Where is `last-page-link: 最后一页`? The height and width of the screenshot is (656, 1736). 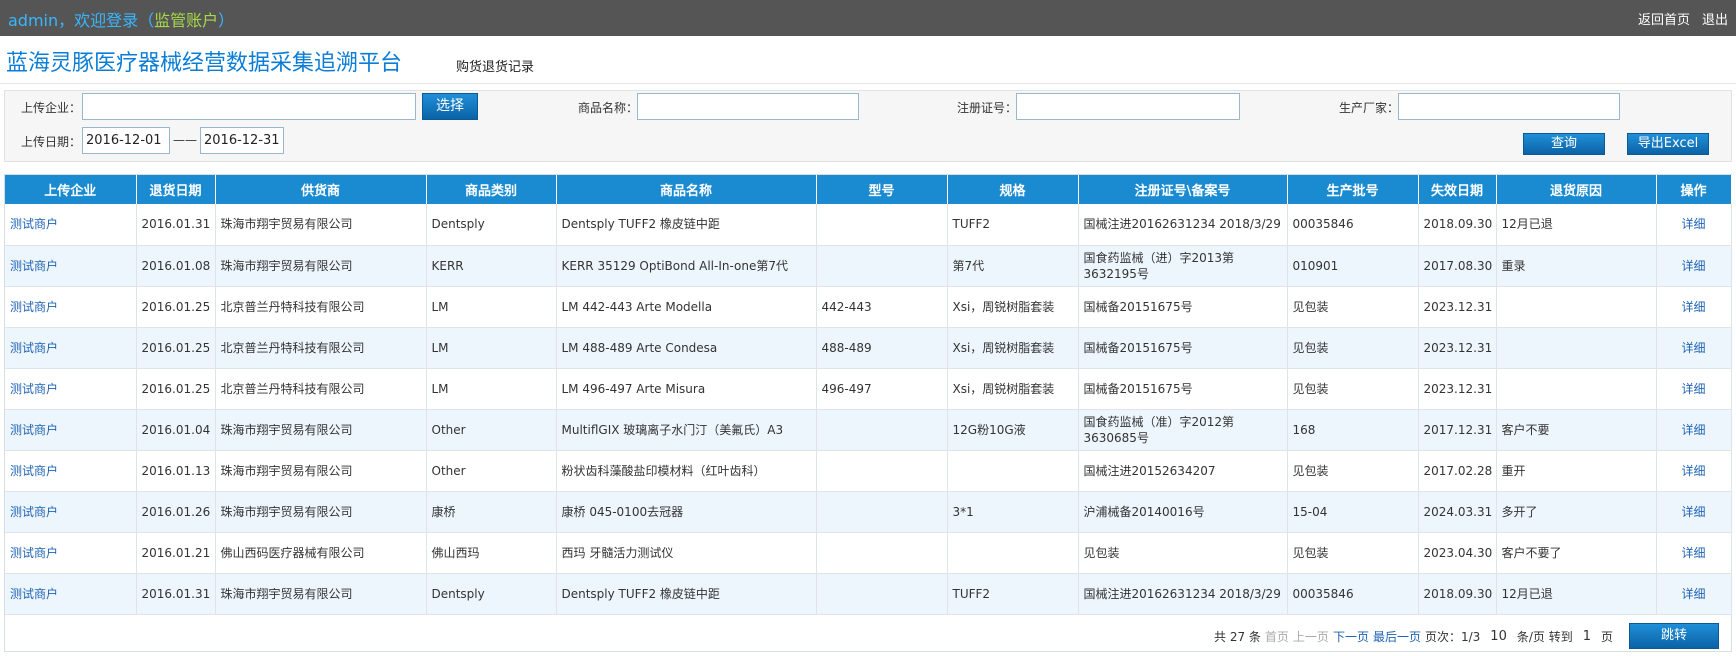
last-page-link: 最后一页 is located at coordinates (1397, 636).